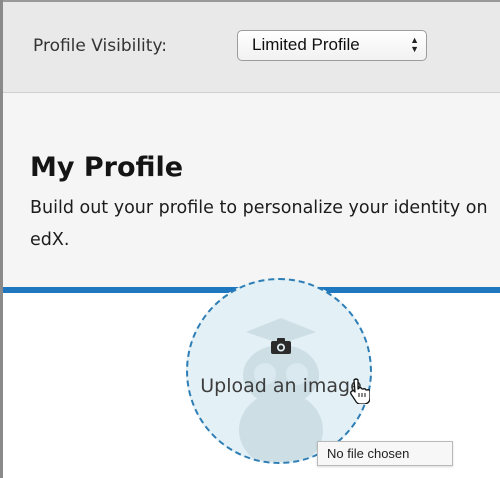 Image resolution: width=500 pixels, height=478 pixels. I want to click on profile-image-upload: Upload an image, so click(279, 371).